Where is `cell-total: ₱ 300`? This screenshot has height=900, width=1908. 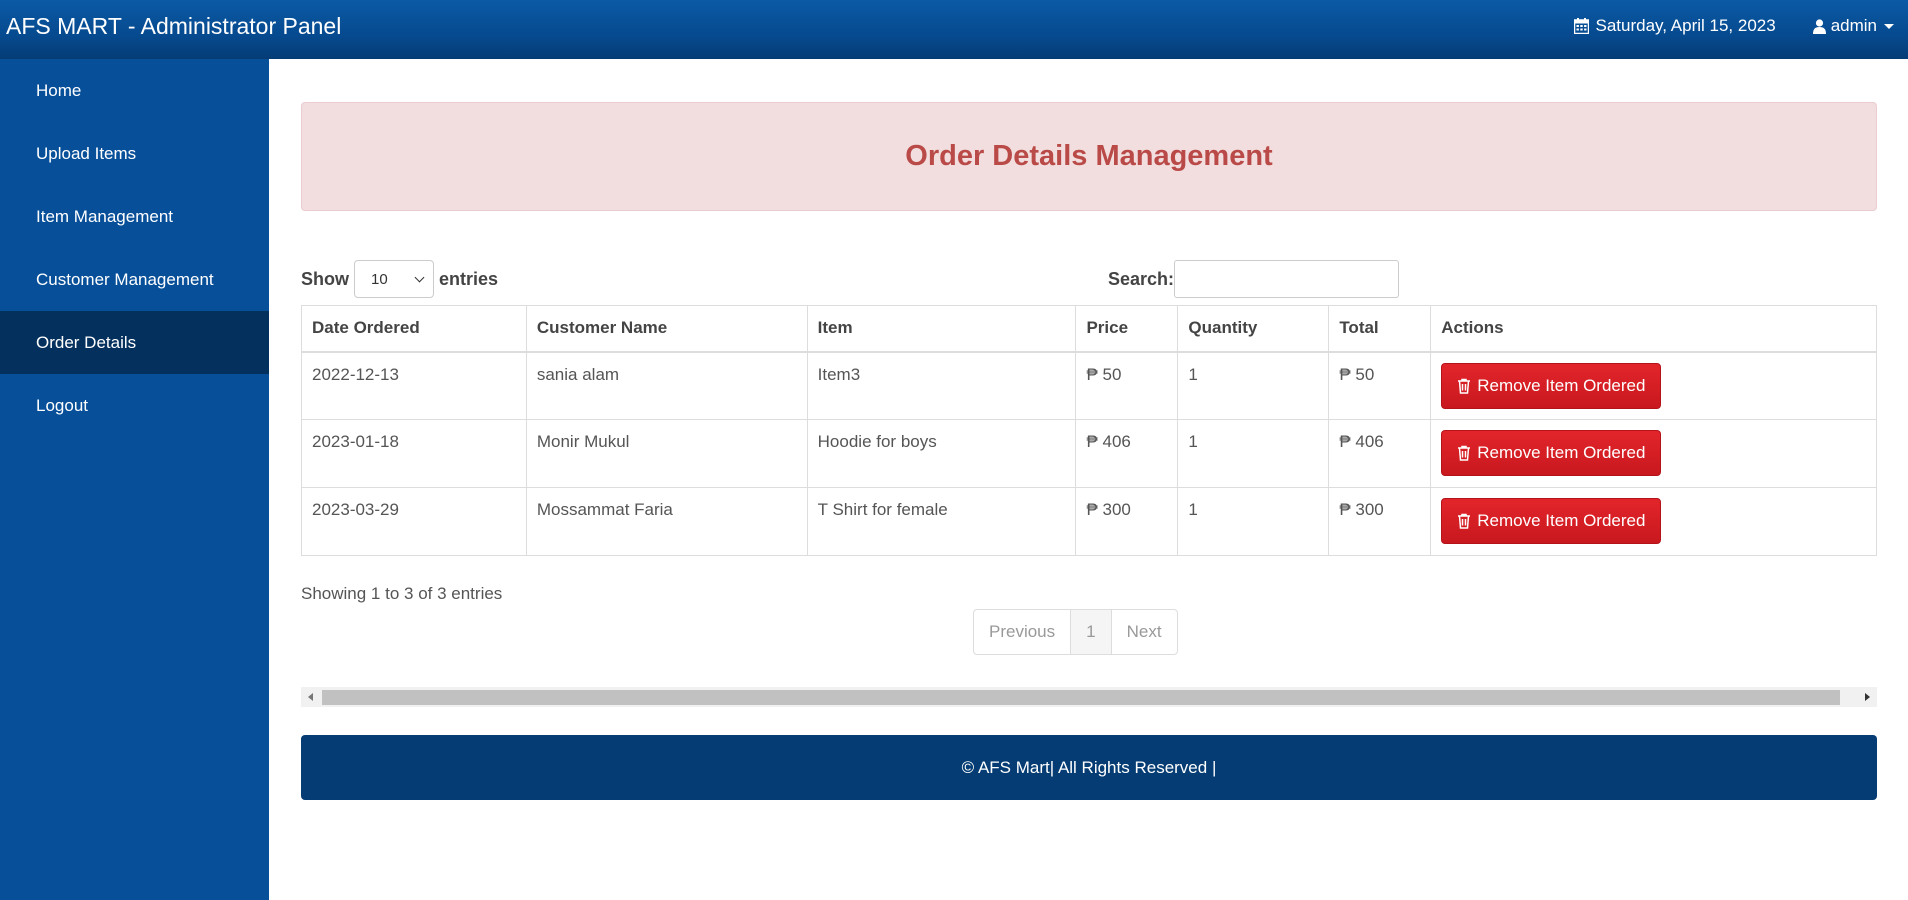
cell-total: ₱ 300 is located at coordinates (1380, 521).